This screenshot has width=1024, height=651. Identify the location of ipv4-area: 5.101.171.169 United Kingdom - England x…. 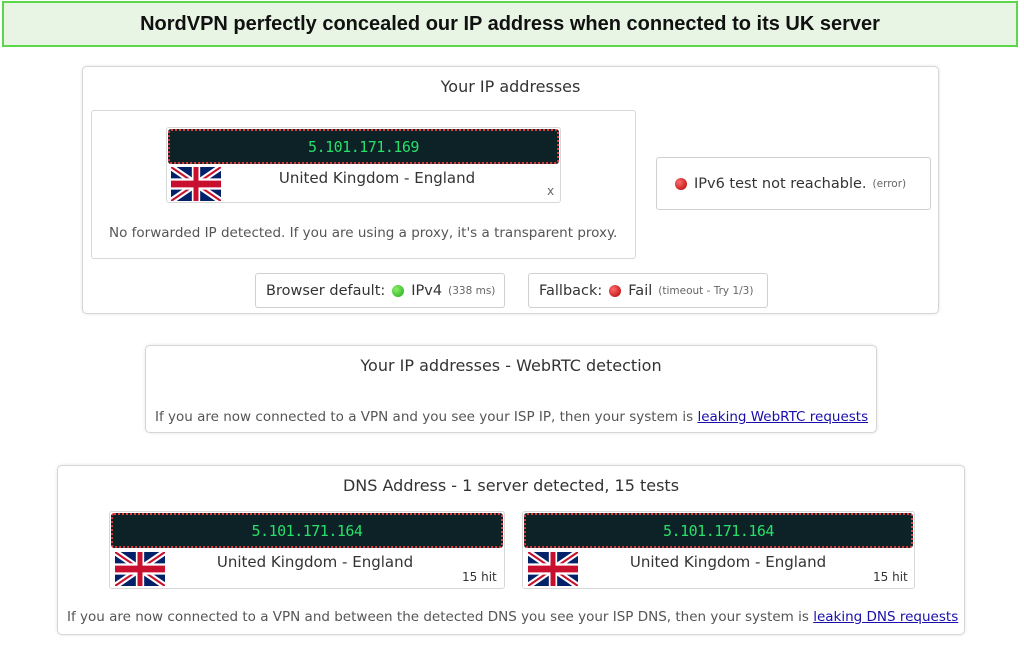
(363, 184).